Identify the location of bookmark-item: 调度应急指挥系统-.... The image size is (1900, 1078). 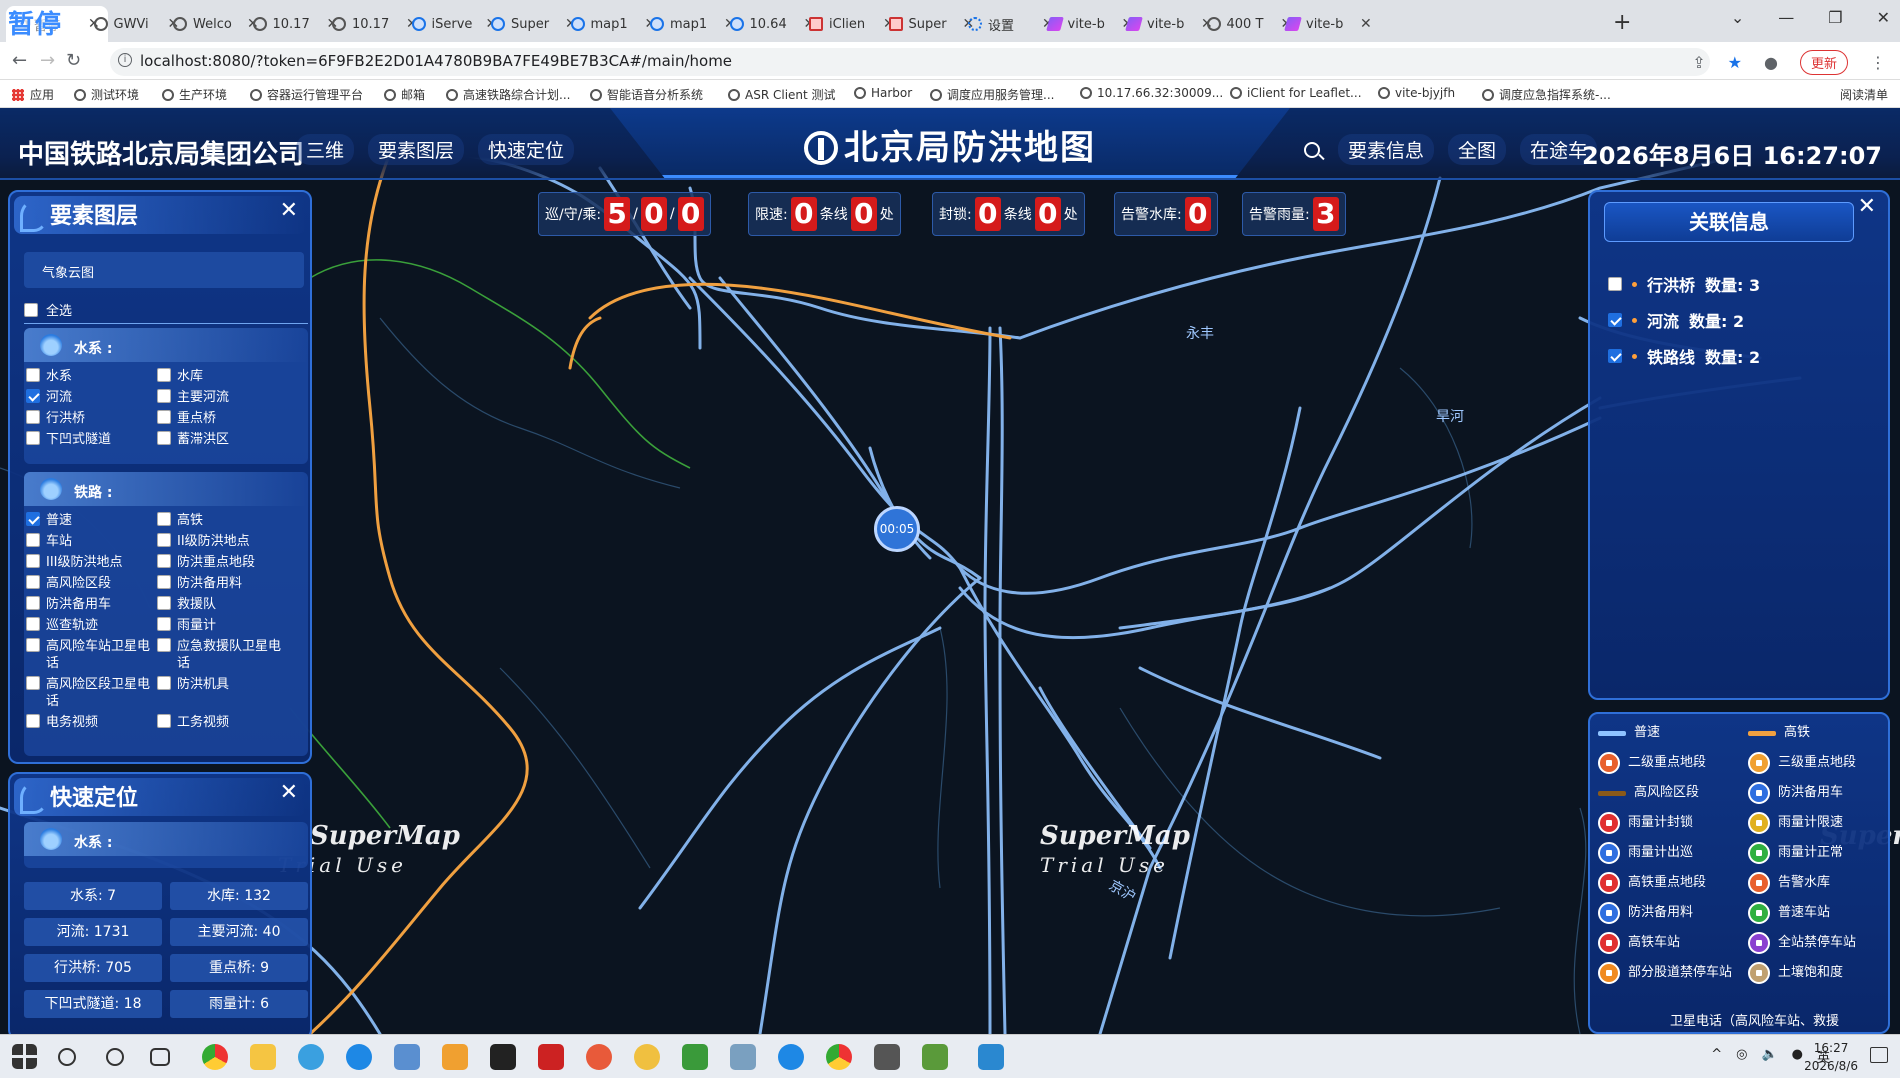
(1546, 94).